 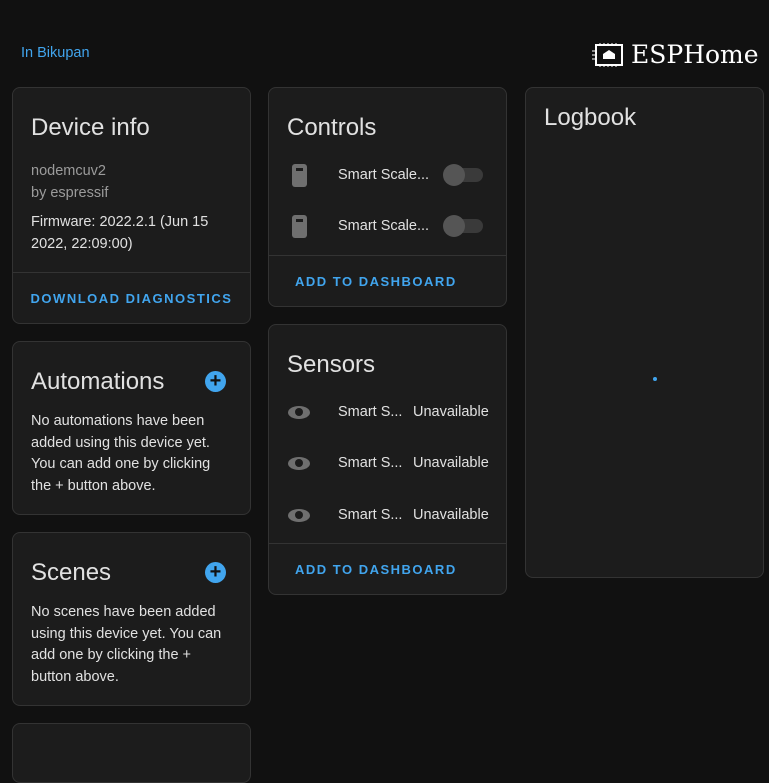 I want to click on label: DOWNLOAD DIAGNOSTICS, so click(x=131, y=298).